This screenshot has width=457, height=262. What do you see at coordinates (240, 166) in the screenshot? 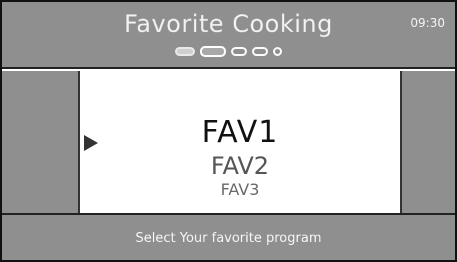
I see `program-item-fav2: FAV2` at bounding box center [240, 166].